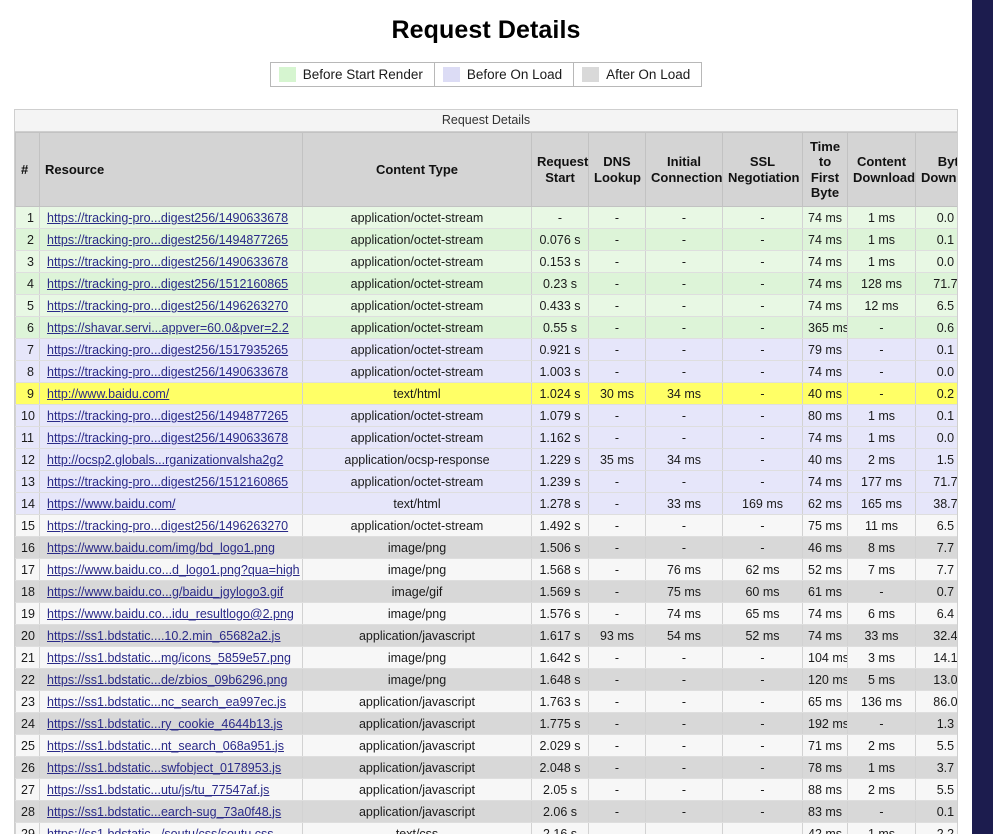 Image resolution: width=993 pixels, height=834 pixels. What do you see at coordinates (111, 504) in the screenshot?
I see `resource-link: https://www.baidu.com/` at bounding box center [111, 504].